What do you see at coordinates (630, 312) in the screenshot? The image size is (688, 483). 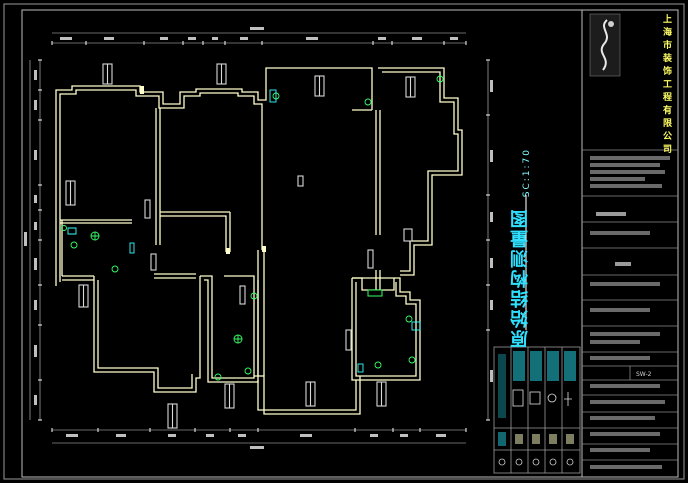 I see `title-block-text-placeholders` at bounding box center [630, 312].